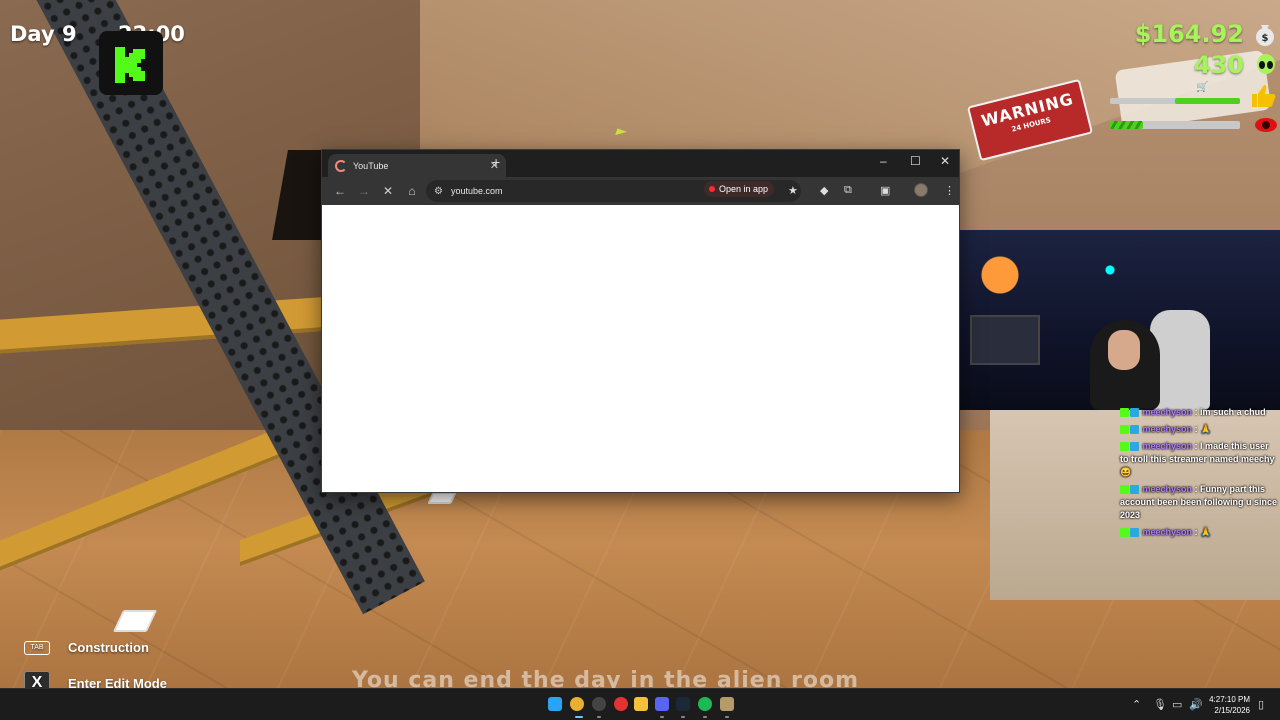 This screenshot has width=1280, height=720. Describe the element at coordinates (1124, 350) in the screenshot. I see `webcam-face` at that location.